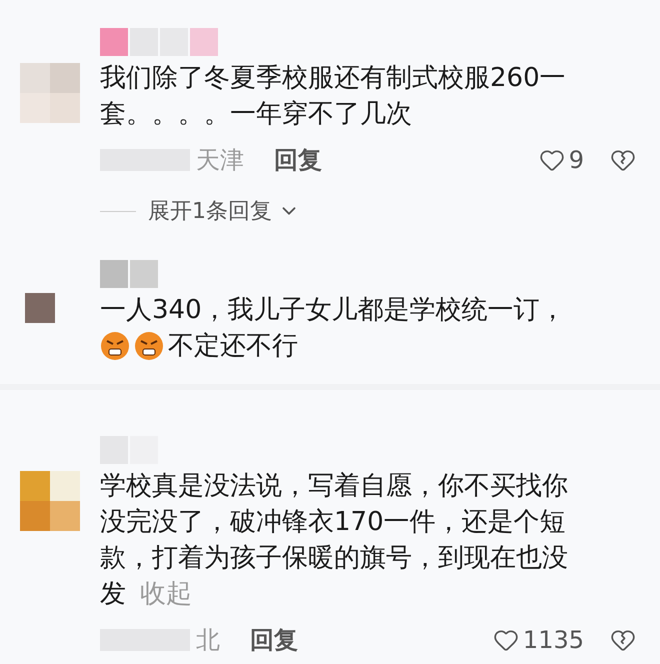 This screenshot has width=660, height=664. I want to click on expand-replies-link: 展开1条回复, so click(224, 211).